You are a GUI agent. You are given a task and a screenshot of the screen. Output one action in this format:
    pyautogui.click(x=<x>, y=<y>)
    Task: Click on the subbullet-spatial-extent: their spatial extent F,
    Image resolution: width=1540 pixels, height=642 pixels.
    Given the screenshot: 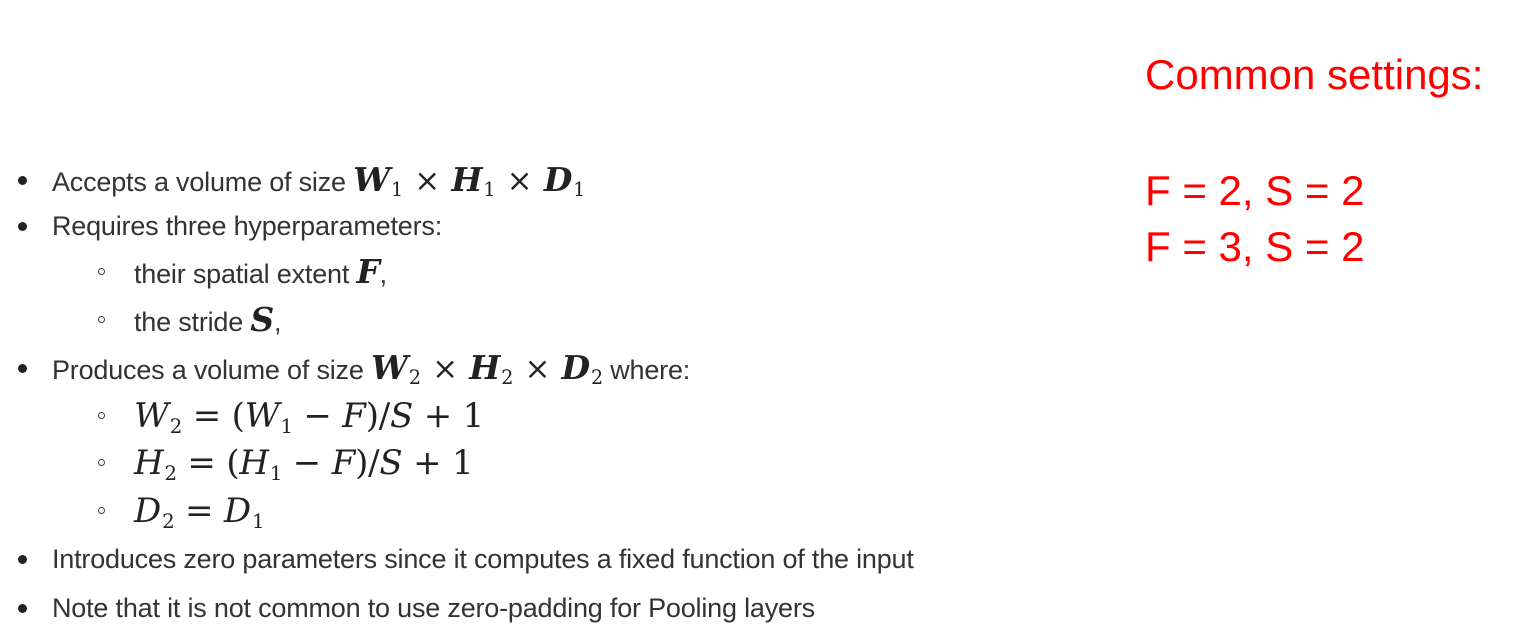 What is the action you would take?
    pyautogui.click(x=243, y=272)
    